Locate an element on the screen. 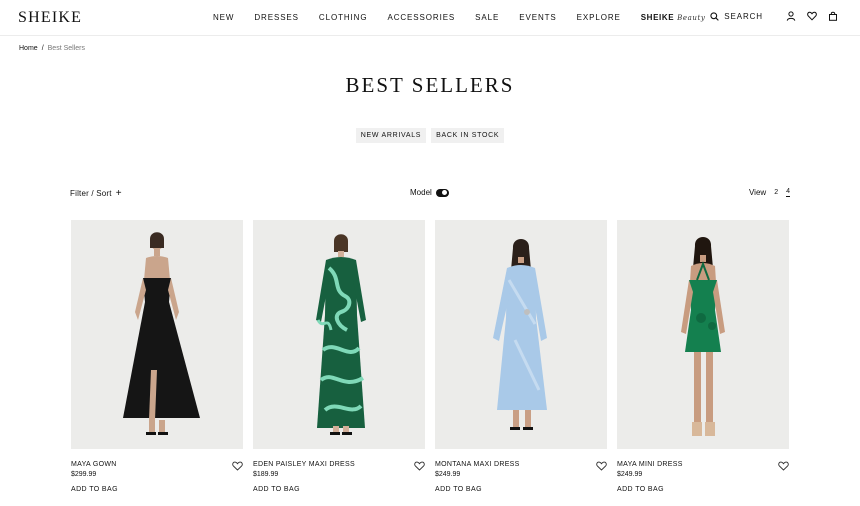 The width and height of the screenshot is (860, 506). product-name: EDEN PAISLEY MAXI DRESS is located at coordinates (304, 464).